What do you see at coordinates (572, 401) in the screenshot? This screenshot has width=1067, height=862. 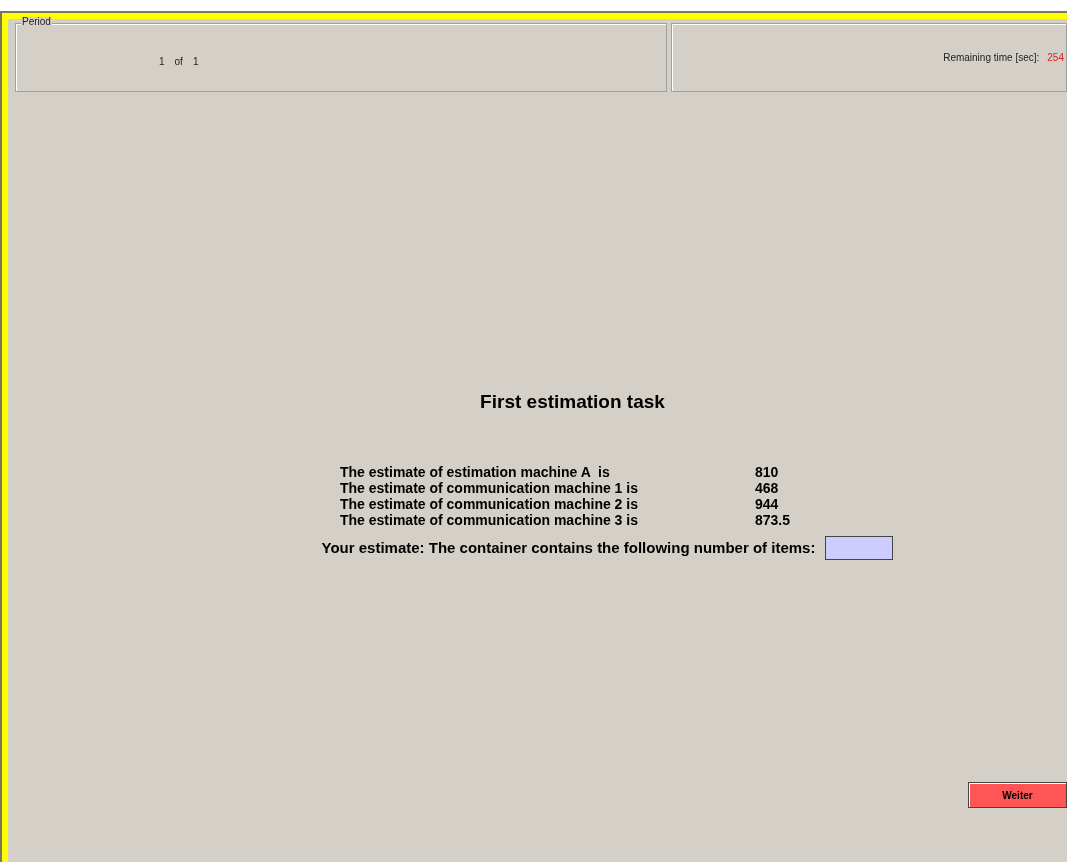 I see `task-title: First estimation task` at bounding box center [572, 401].